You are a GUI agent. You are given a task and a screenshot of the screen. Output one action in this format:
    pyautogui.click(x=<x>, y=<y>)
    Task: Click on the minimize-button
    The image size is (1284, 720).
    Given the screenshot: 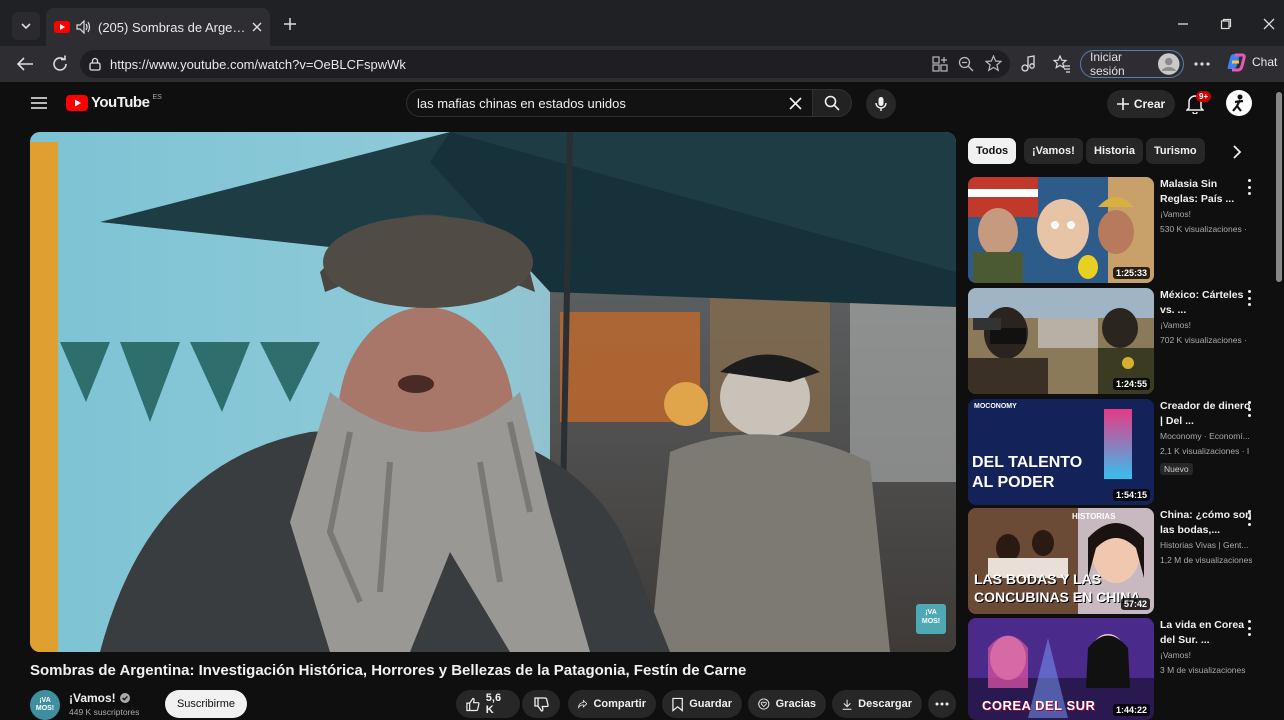 What is the action you would take?
    pyautogui.click(x=1183, y=24)
    